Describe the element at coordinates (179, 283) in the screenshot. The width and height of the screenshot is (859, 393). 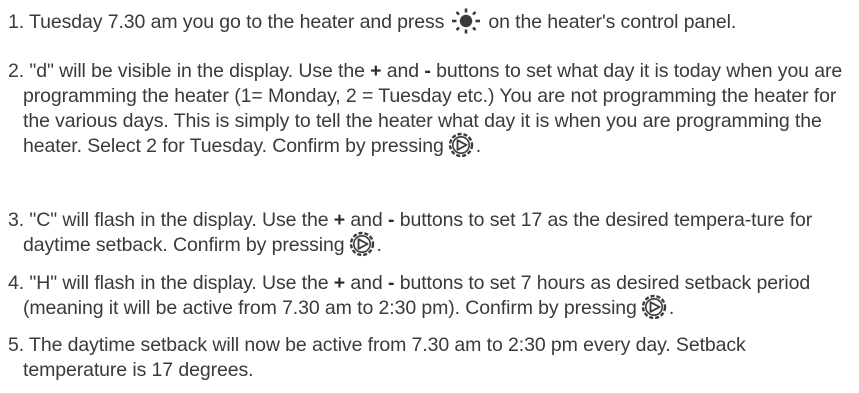
I see `step-text: "H" will flash in the display. Use the` at that location.